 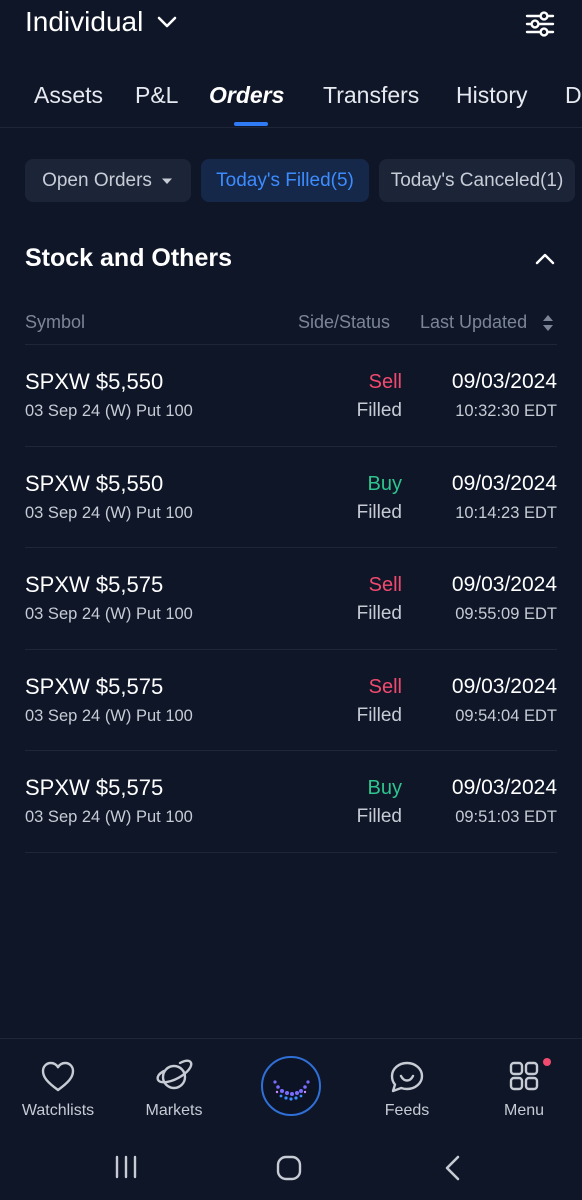 What do you see at coordinates (506, 614) in the screenshot?
I see `order-time: 09:55:09 EDT` at bounding box center [506, 614].